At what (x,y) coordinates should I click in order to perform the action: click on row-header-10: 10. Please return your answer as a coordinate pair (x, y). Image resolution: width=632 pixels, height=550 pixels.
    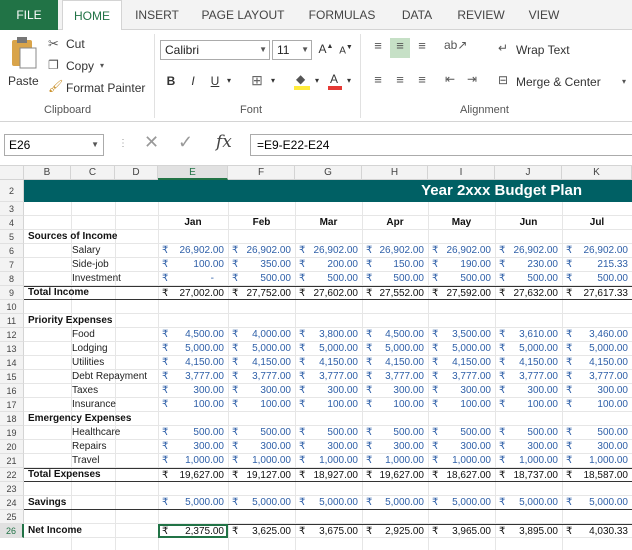
    Looking at the image, I should click on (12, 307).